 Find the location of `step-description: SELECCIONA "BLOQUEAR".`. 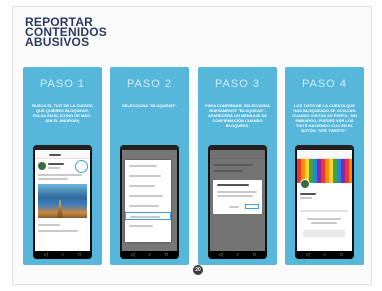

step-description: SELECCIONA "BLOQUEAR". is located at coordinates (149, 105).